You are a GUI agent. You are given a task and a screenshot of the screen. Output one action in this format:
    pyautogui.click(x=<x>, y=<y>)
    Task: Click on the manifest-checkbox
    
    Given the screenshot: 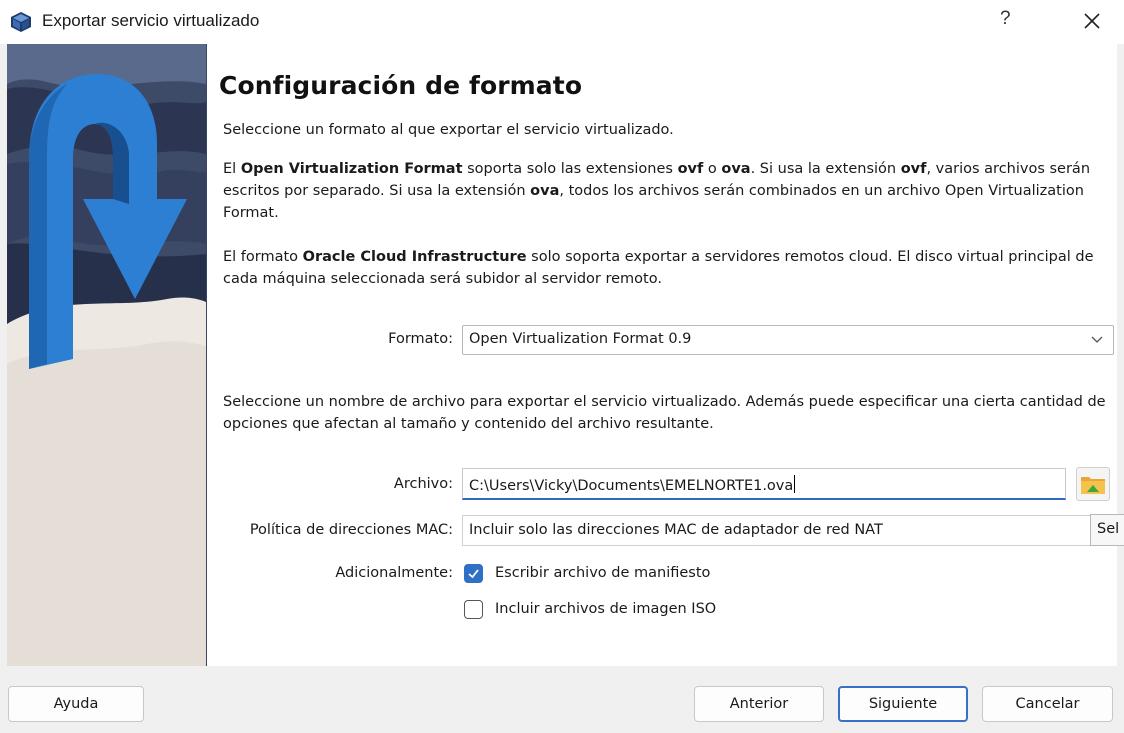 What is the action you would take?
    pyautogui.click(x=473, y=573)
    